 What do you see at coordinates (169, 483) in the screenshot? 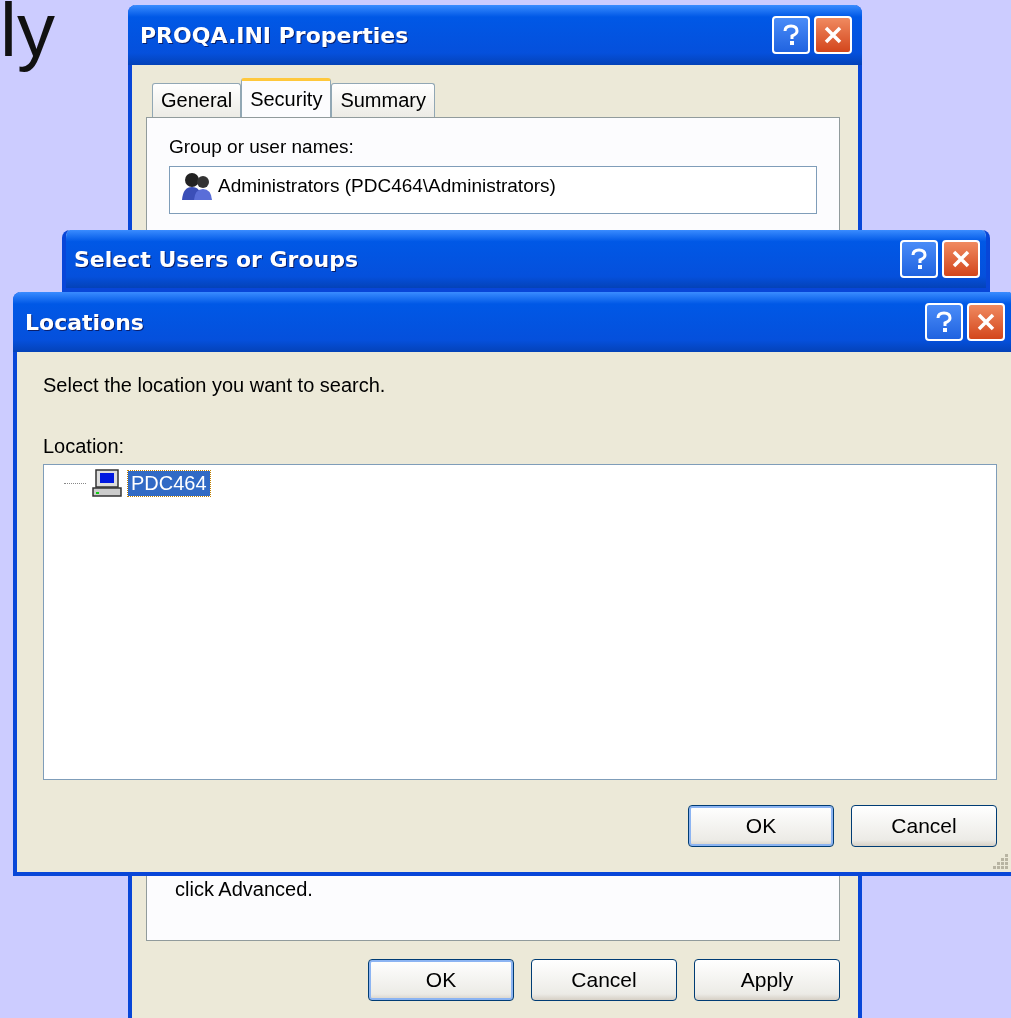
I see `tree-item: PDC464` at bounding box center [169, 483].